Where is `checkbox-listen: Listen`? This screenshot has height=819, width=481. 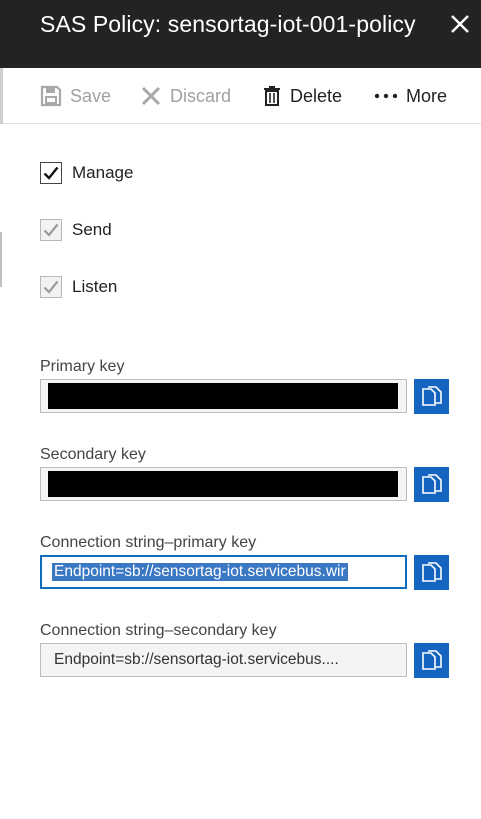 checkbox-listen: Listen is located at coordinates (78, 287).